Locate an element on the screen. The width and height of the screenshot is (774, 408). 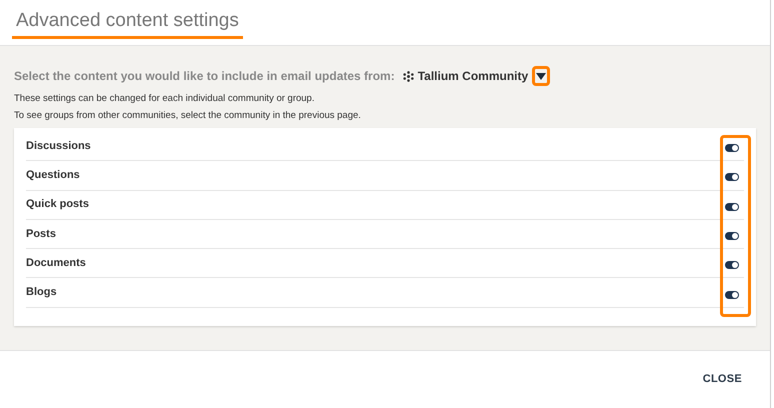
dialog-title: Advanced content settings is located at coordinates (127, 23).